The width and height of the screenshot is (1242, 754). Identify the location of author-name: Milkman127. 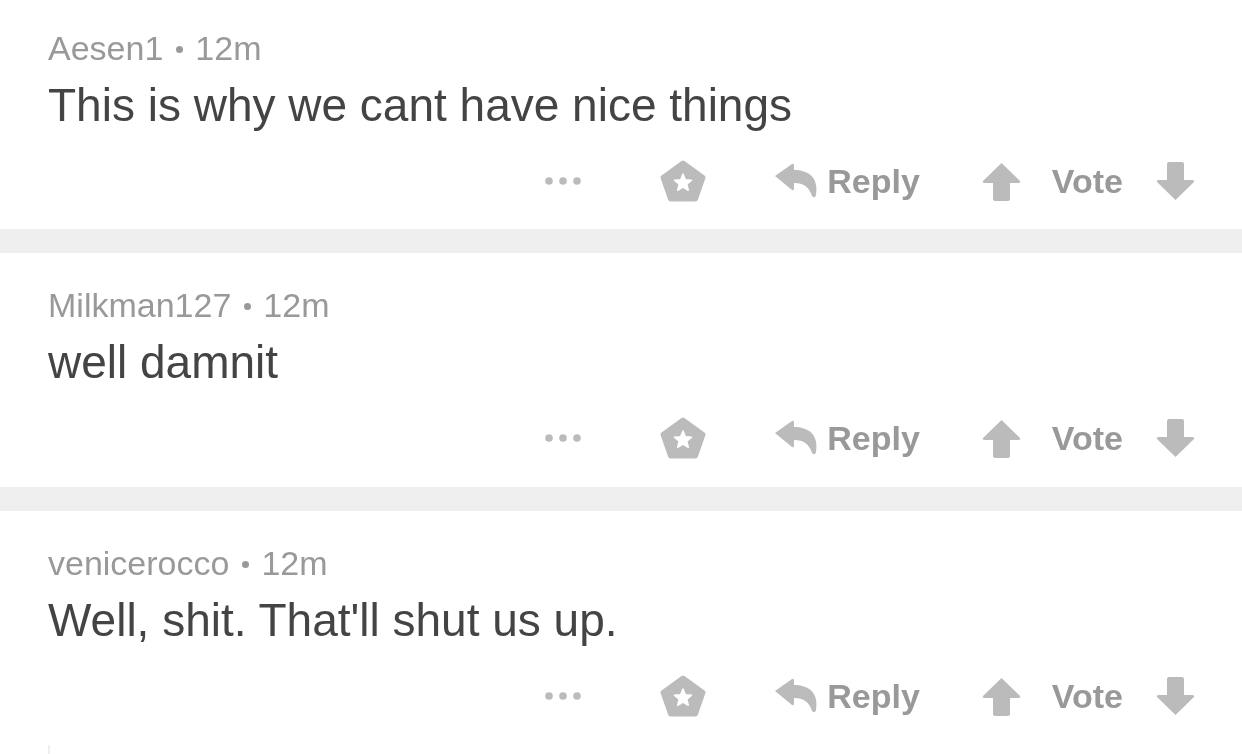
(140, 305).